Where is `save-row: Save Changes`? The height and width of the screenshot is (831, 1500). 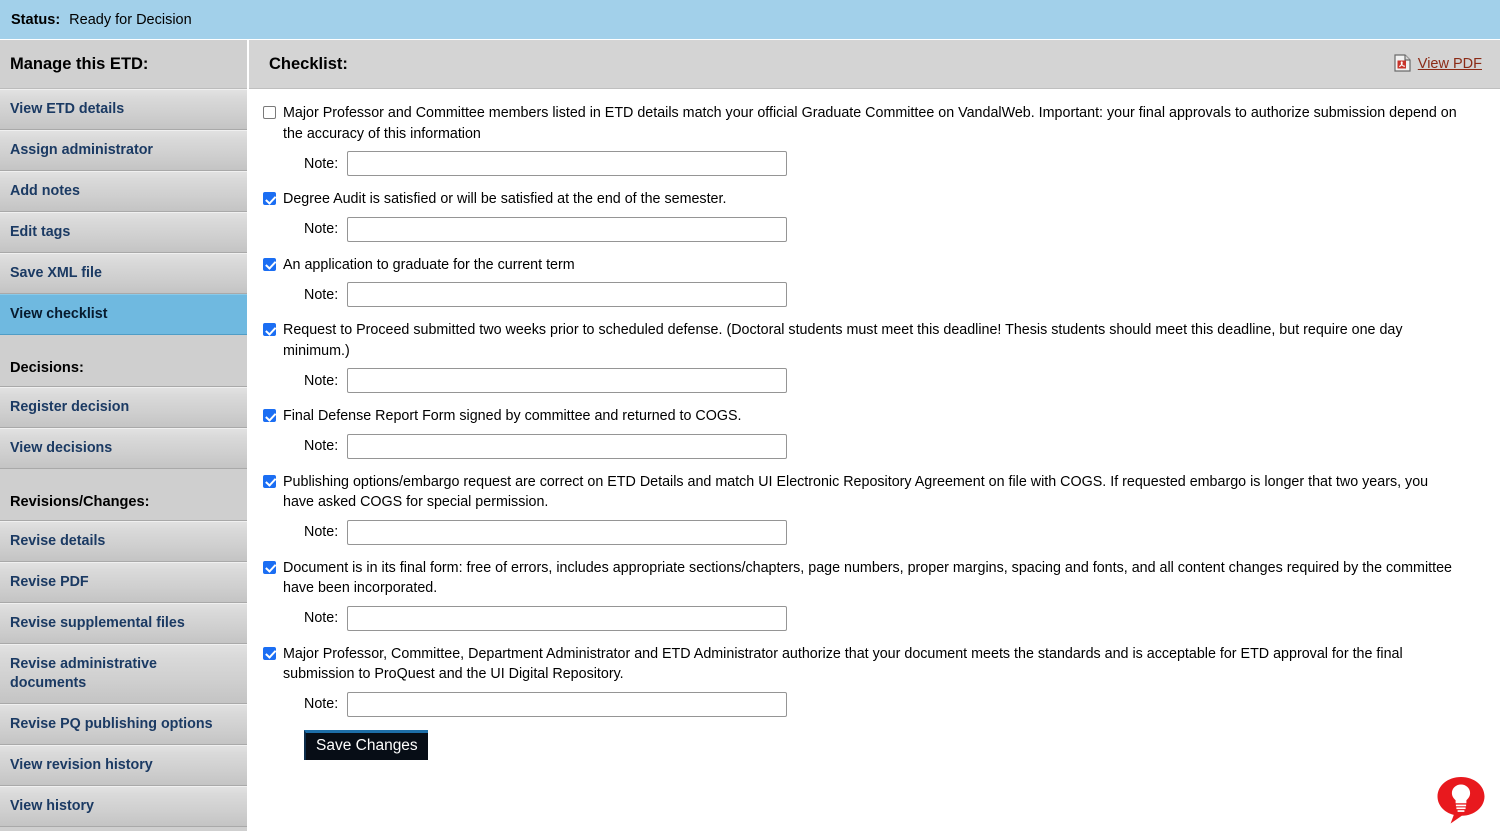
save-row: Save Changes is located at coordinates (902, 744).